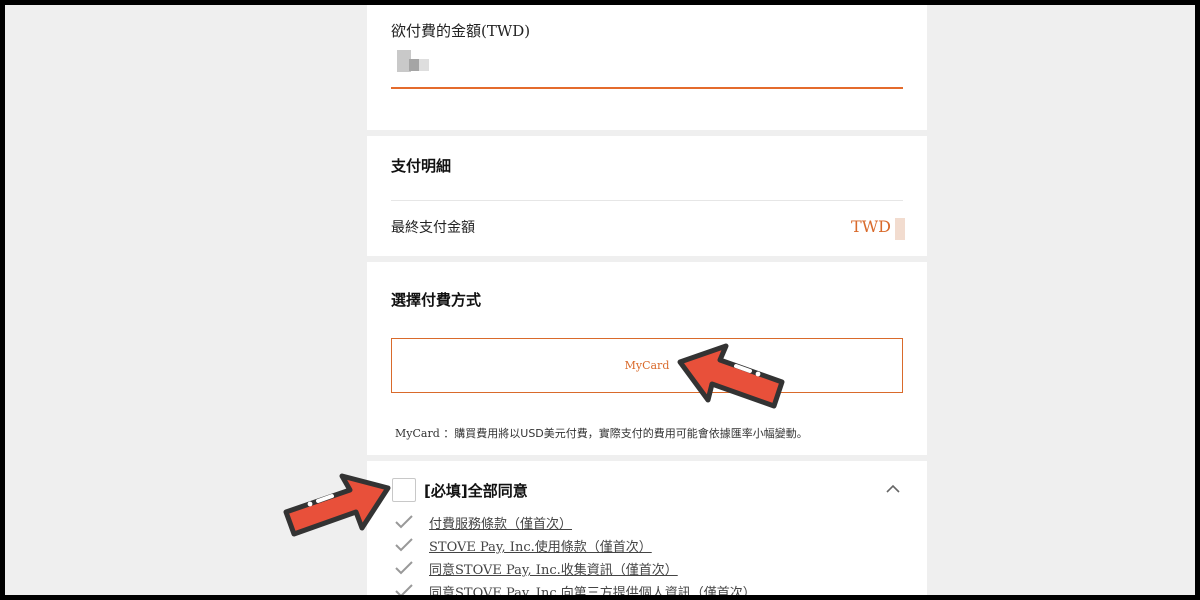  Describe the element at coordinates (540, 547) in the screenshot. I see `terms-link: STOVE Pay, Inc.使用條款（僅首次）` at that location.